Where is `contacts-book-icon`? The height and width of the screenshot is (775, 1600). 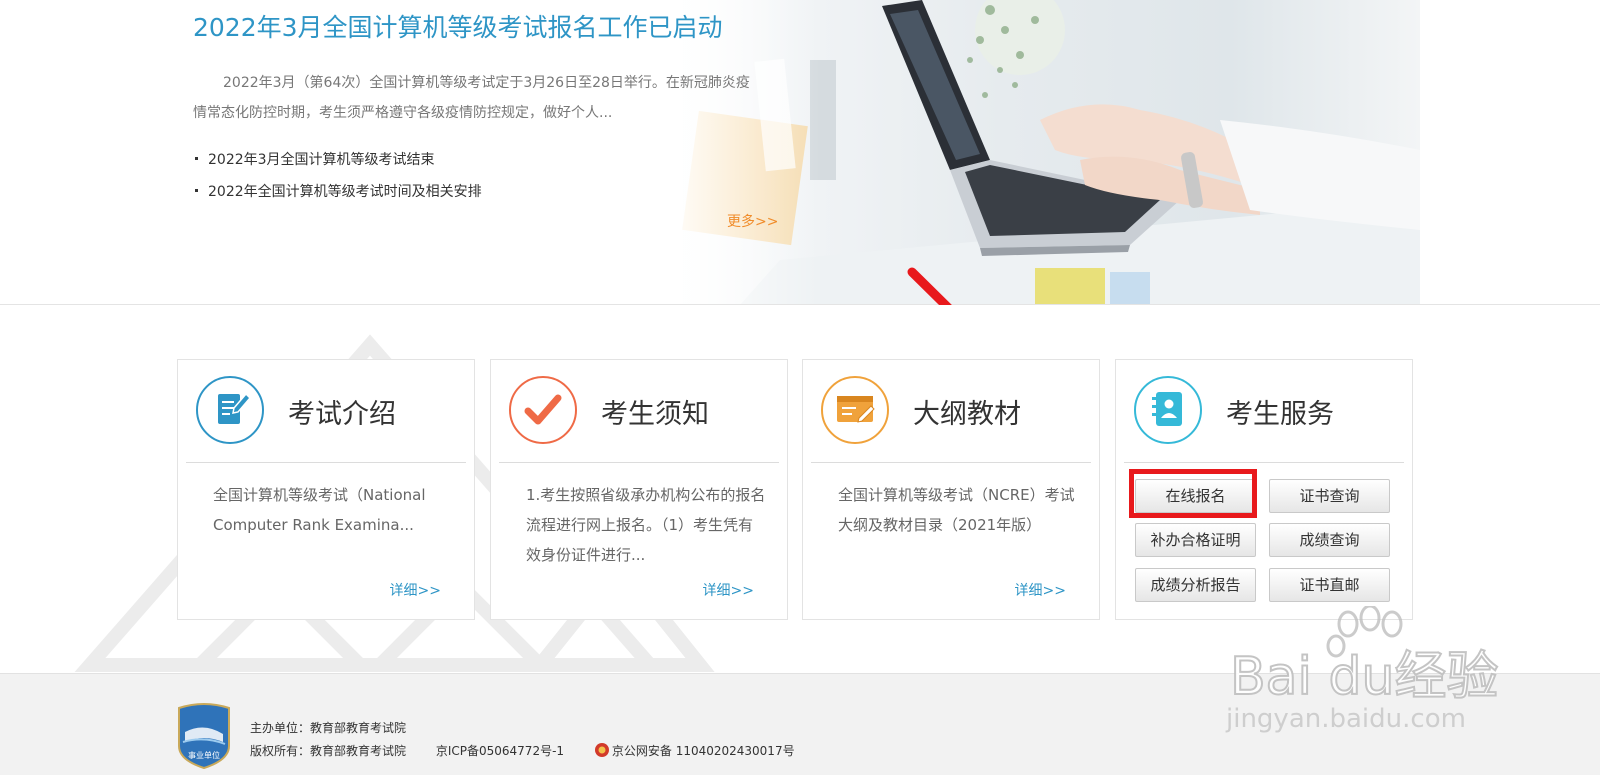
contacts-book-icon is located at coordinates (1168, 410).